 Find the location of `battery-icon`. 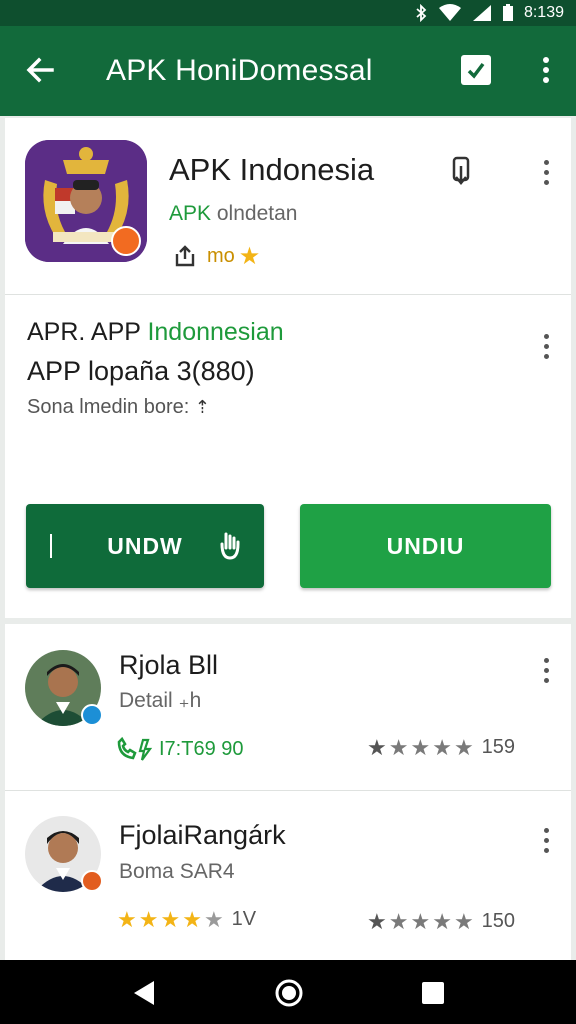

battery-icon is located at coordinates (507, 12).